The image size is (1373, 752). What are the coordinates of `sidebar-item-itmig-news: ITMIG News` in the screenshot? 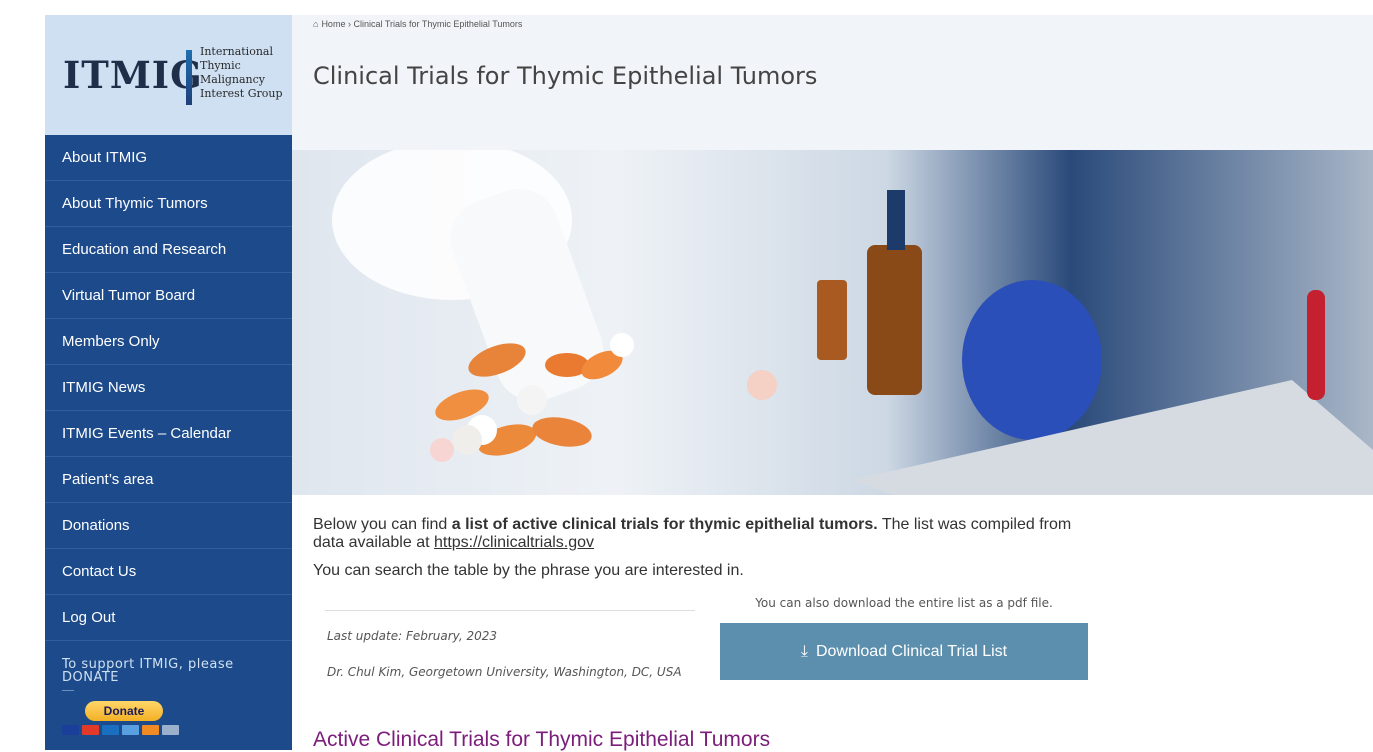 It's located at (168, 388).